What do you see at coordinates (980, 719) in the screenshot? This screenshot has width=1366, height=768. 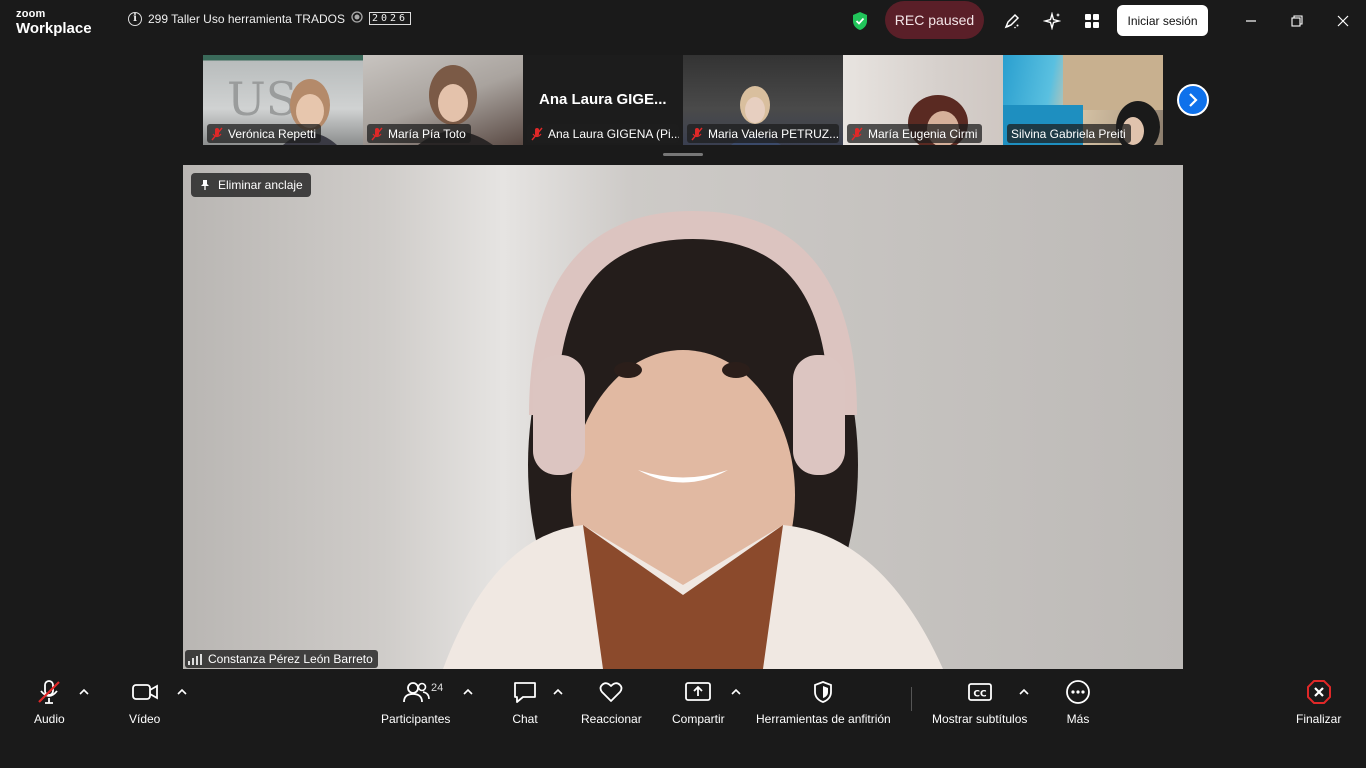 I see `captions-label: Mostrar subtítulos` at bounding box center [980, 719].